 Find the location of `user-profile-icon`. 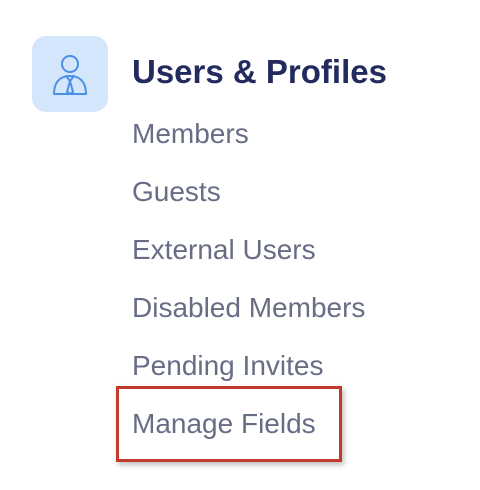

user-profile-icon is located at coordinates (70, 75).